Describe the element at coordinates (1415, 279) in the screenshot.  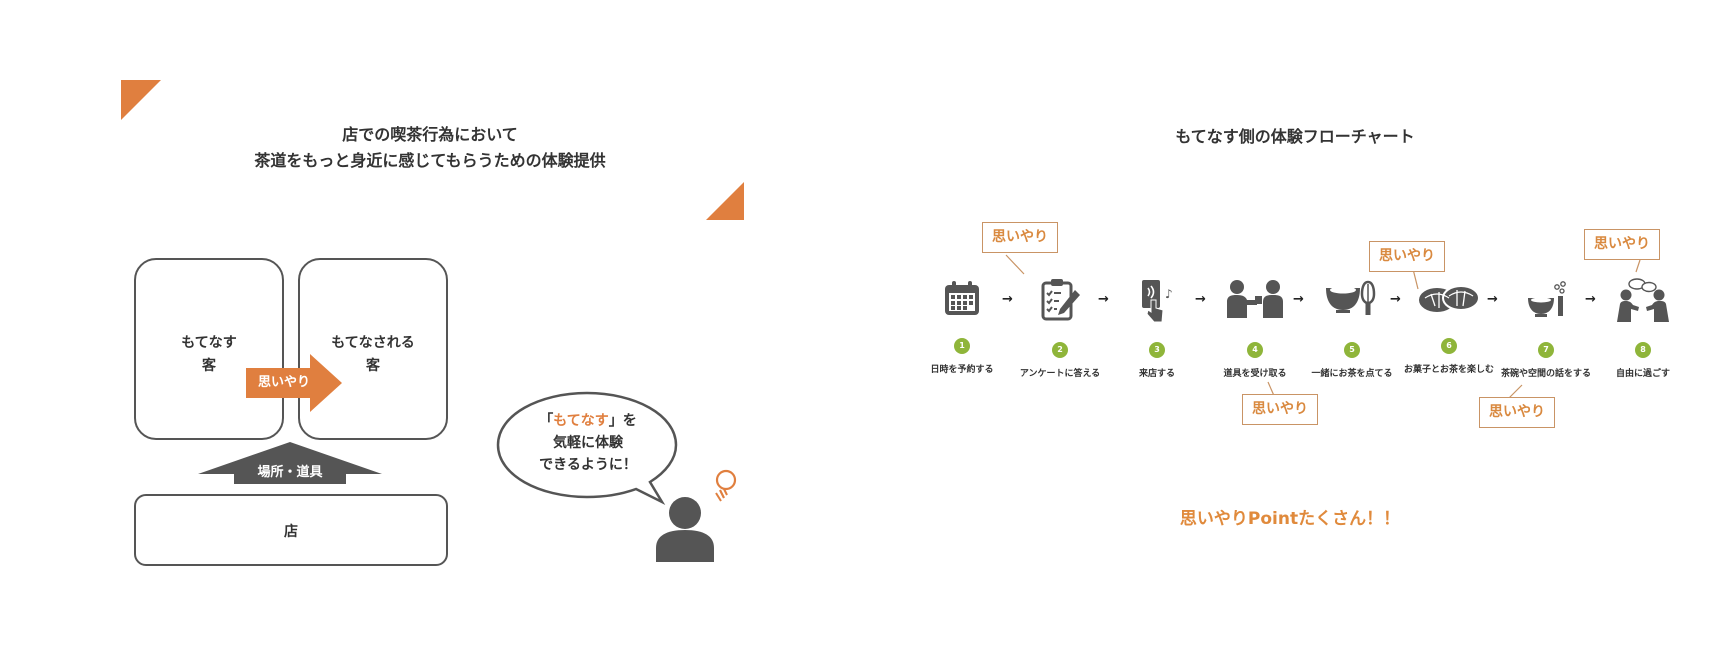
I see `callout-line-step6` at that location.